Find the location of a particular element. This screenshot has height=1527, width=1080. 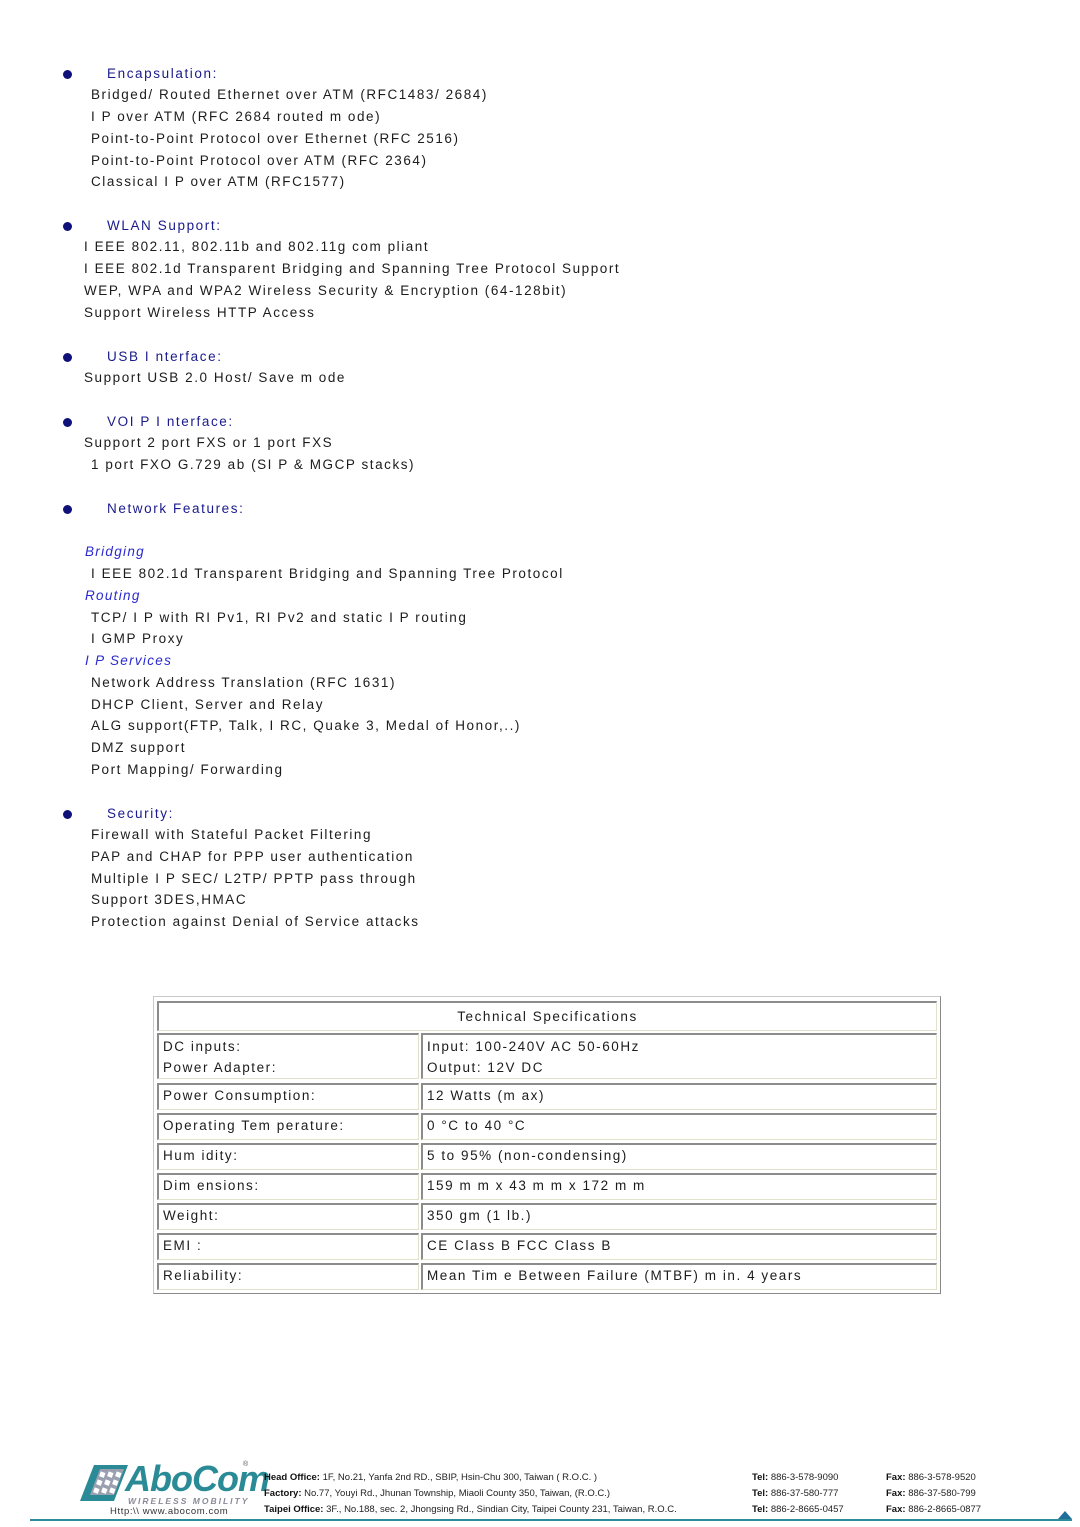

registered-mark: ® is located at coordinates (246, 1464).